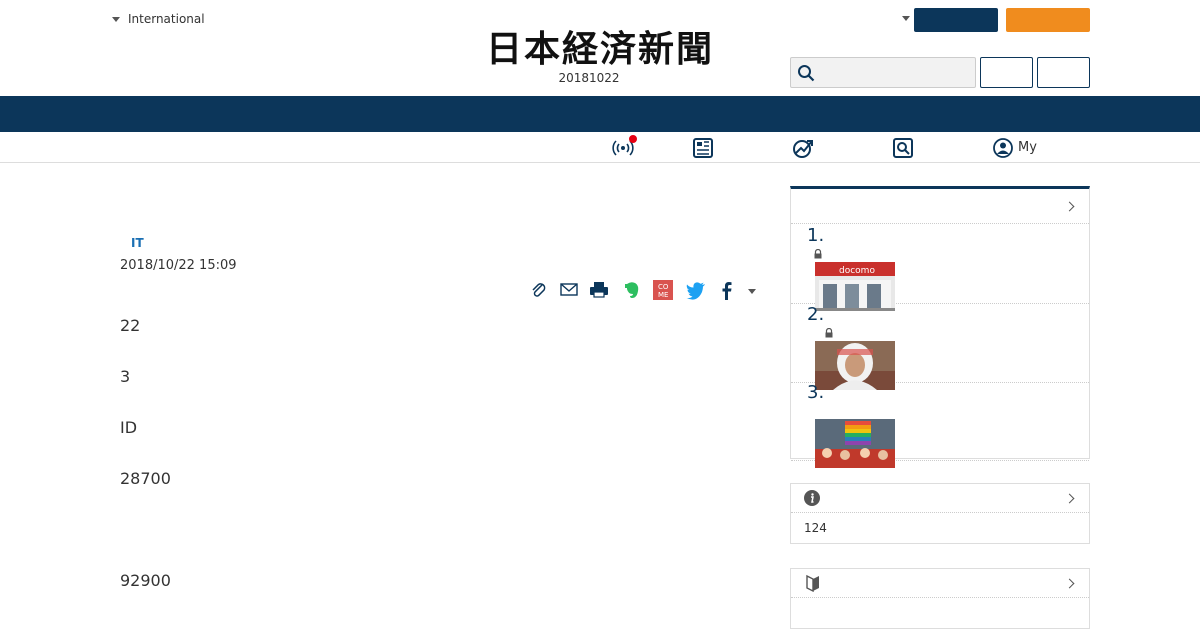  Describe the element at coordinates (940, 498) in the screenshot. I see `info-header` at that location.